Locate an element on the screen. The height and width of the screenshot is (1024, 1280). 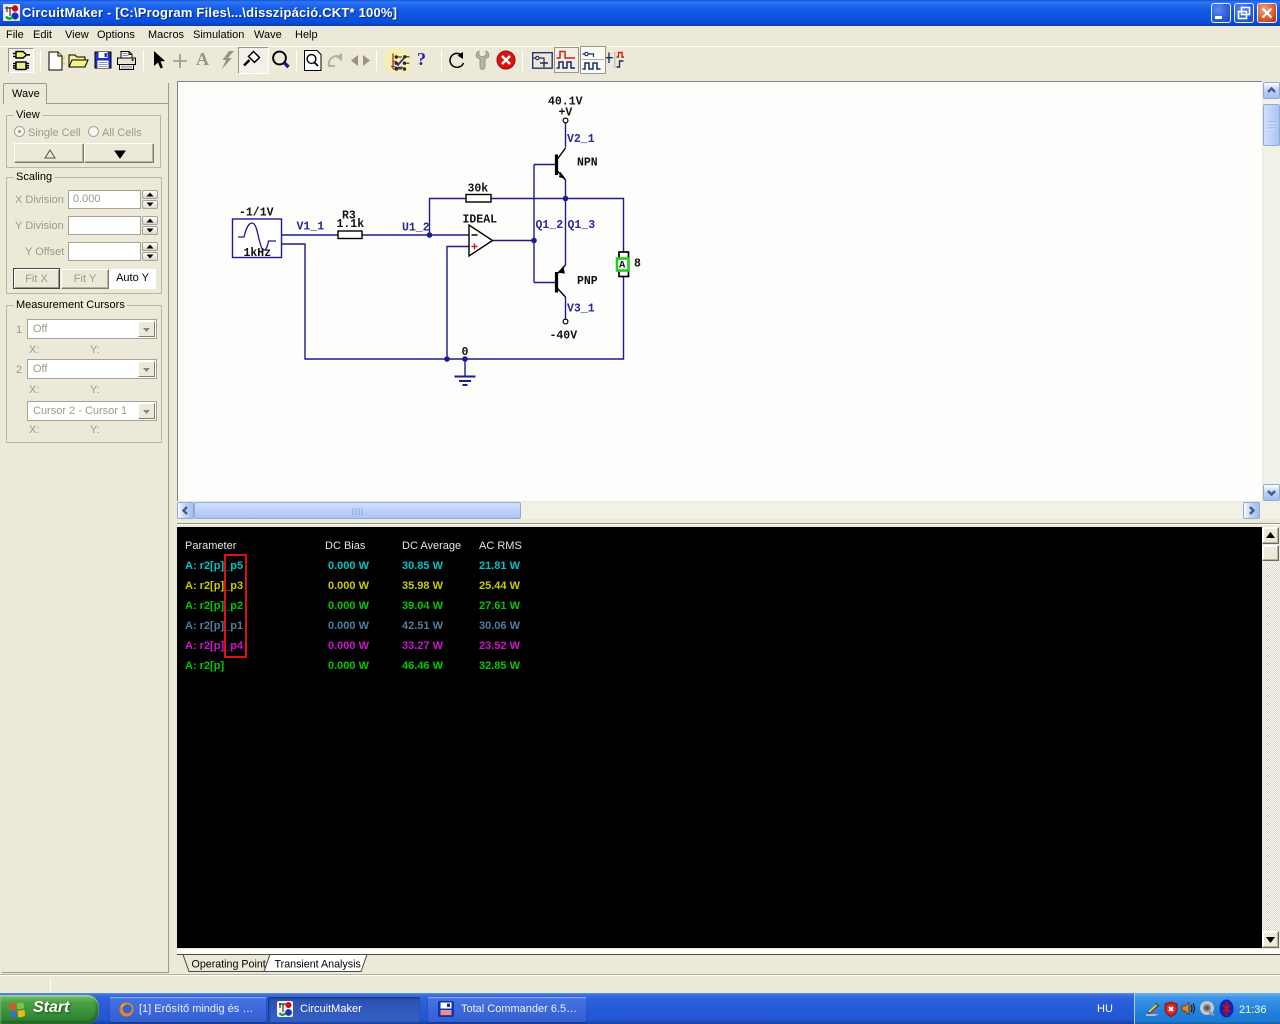
svg-text: PNP is located at coordinates (587, 281).